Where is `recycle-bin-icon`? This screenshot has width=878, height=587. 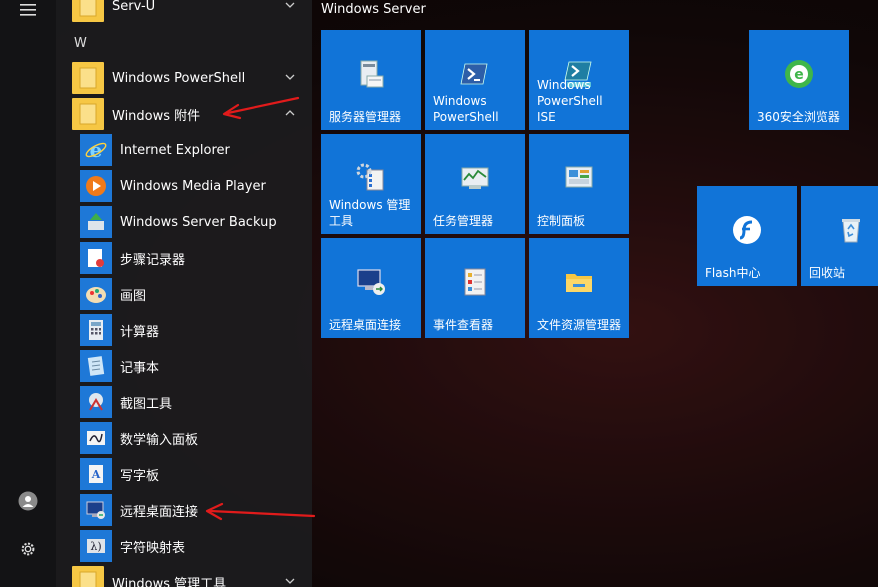 recycle-bin-icon is located at coordinates (851, 231).